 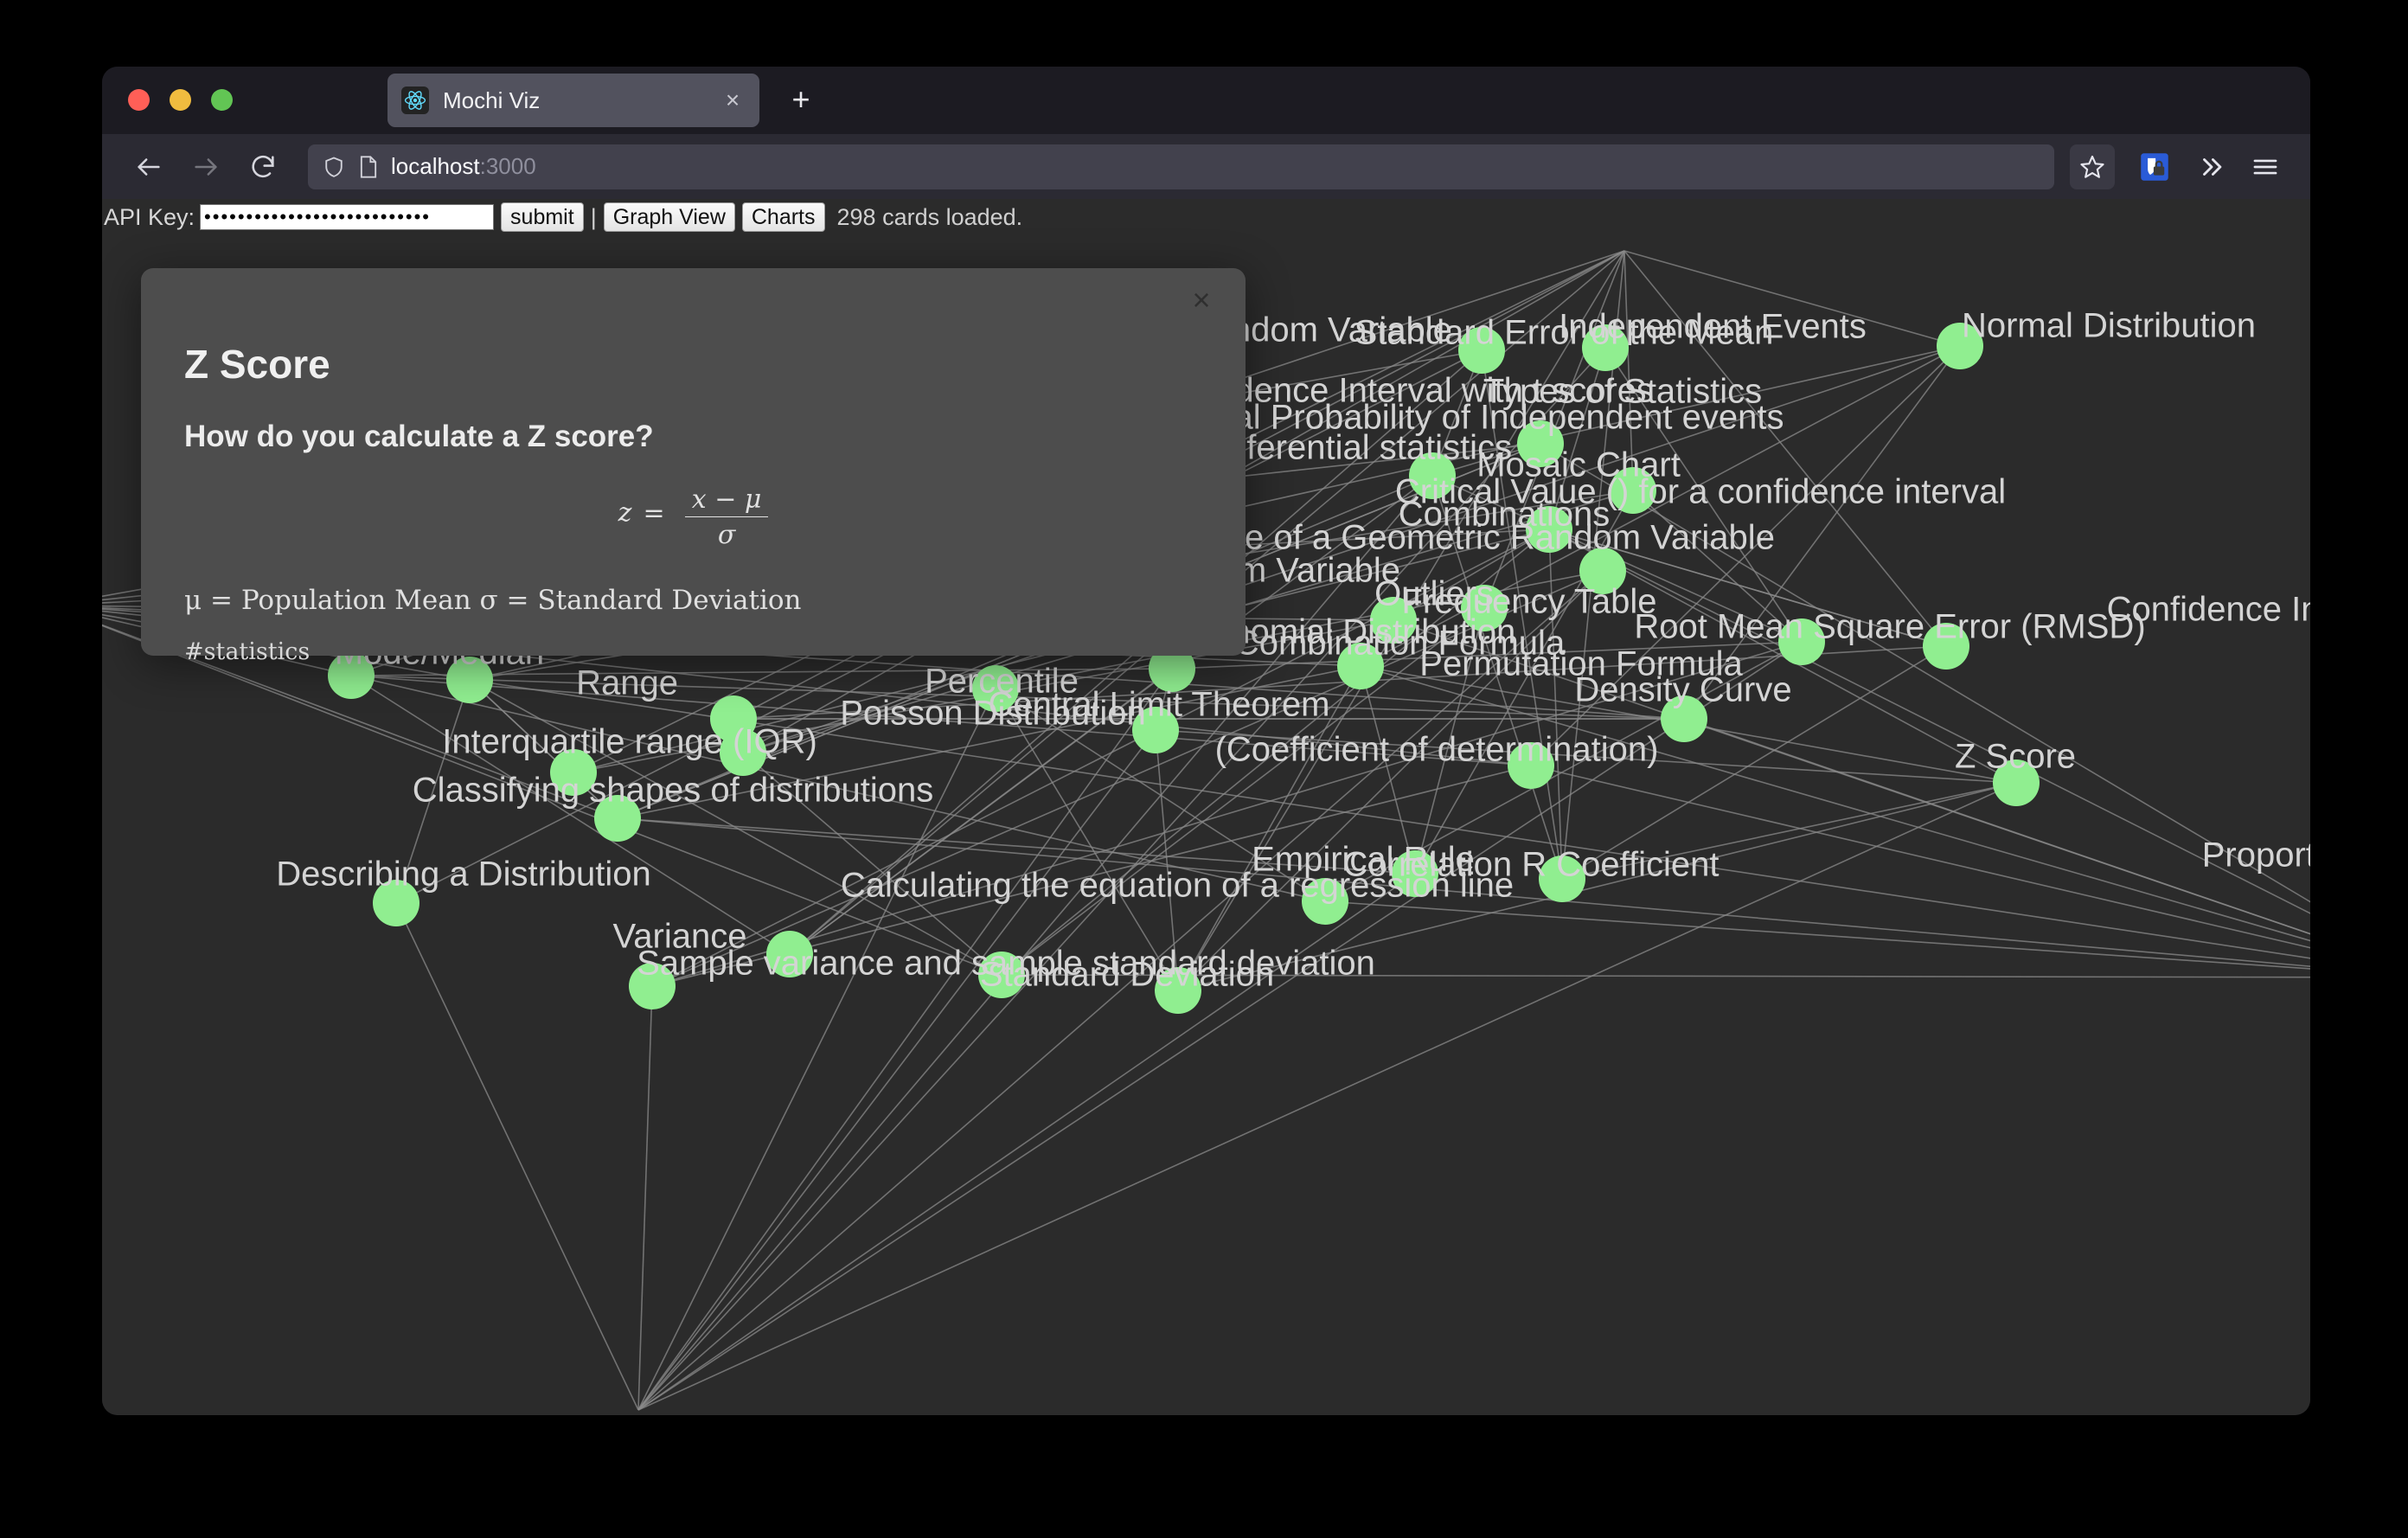 What do you see at coordinates (726, 533) in the screenshot?
I see `formula-denominator: σ` at bounding box center [726, 533].